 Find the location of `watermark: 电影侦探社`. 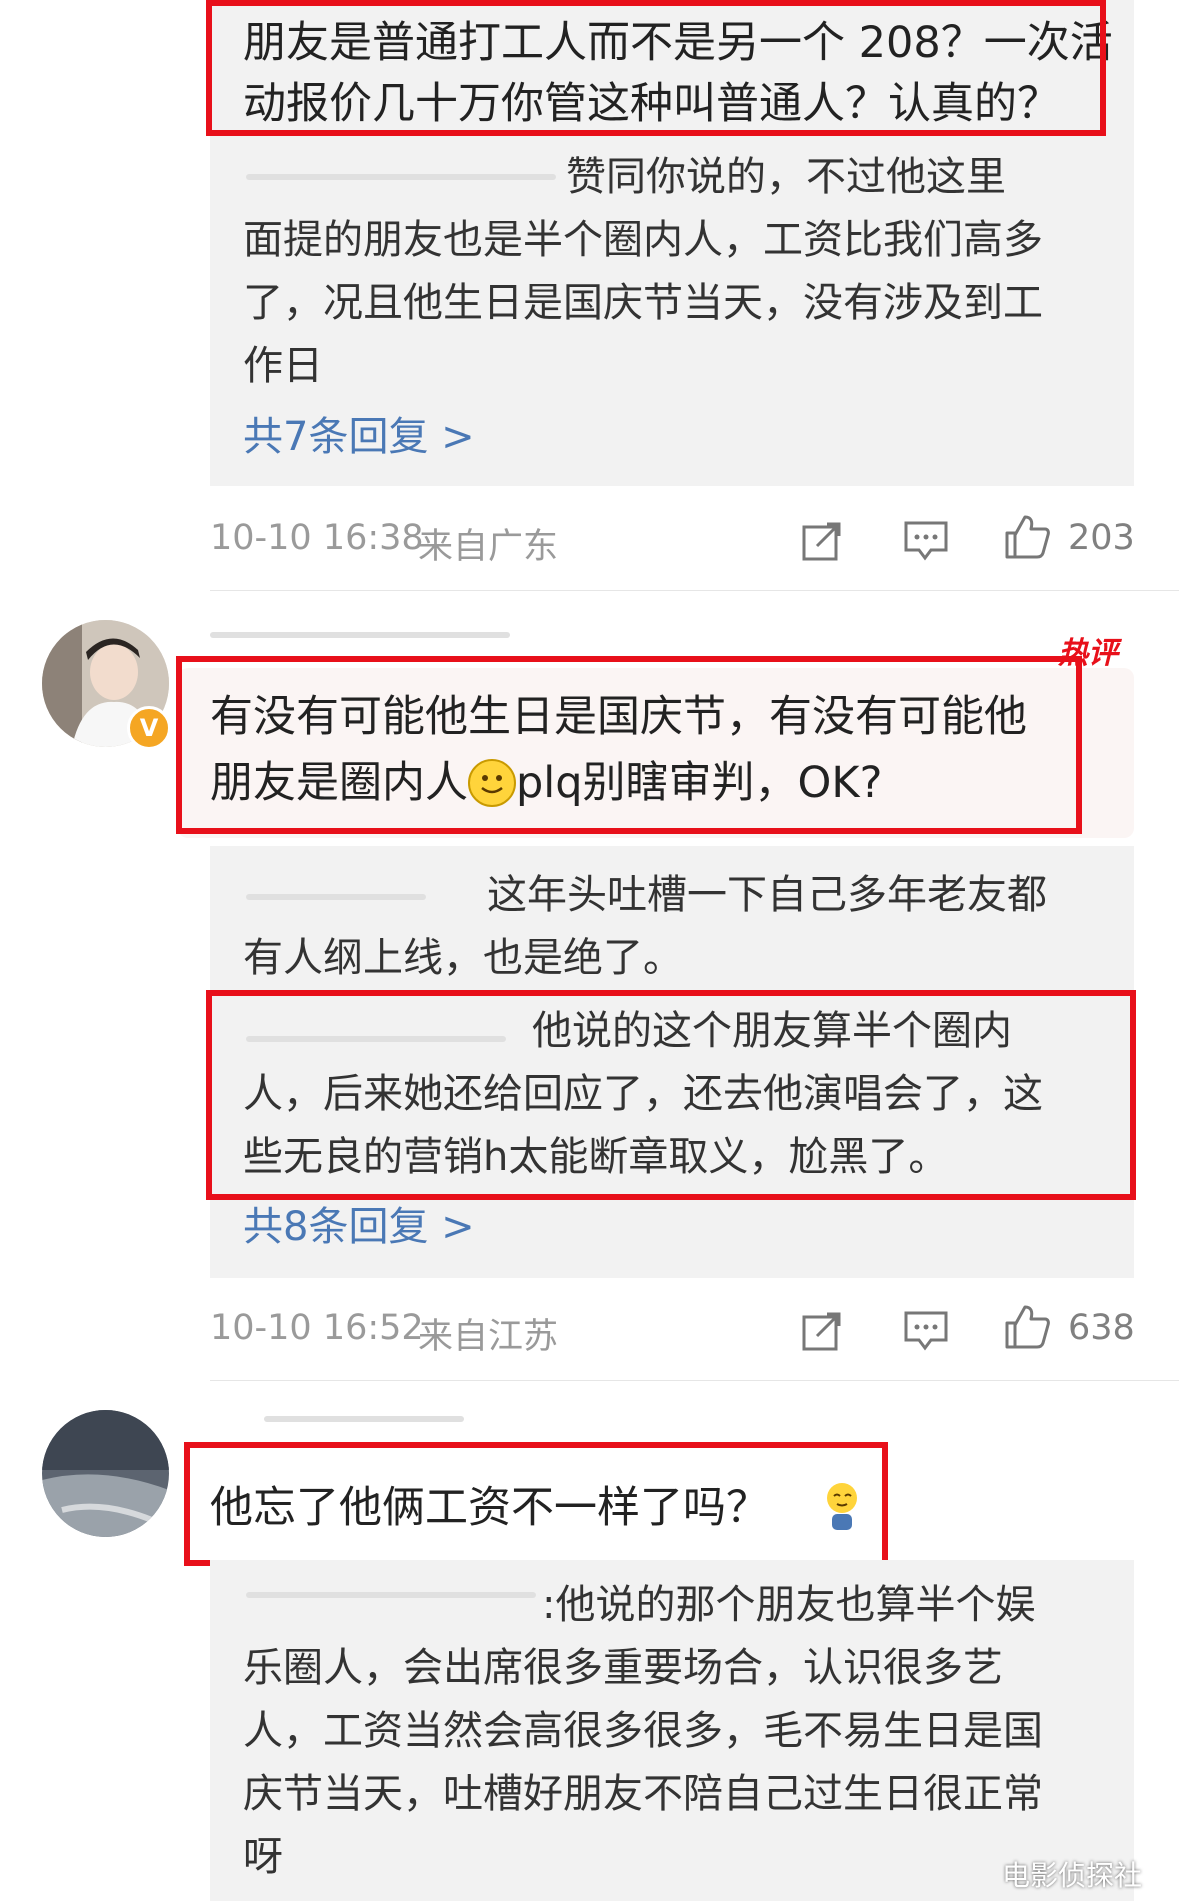

watermark: 电影侦探社 is located at coordinates (1072, 1875).